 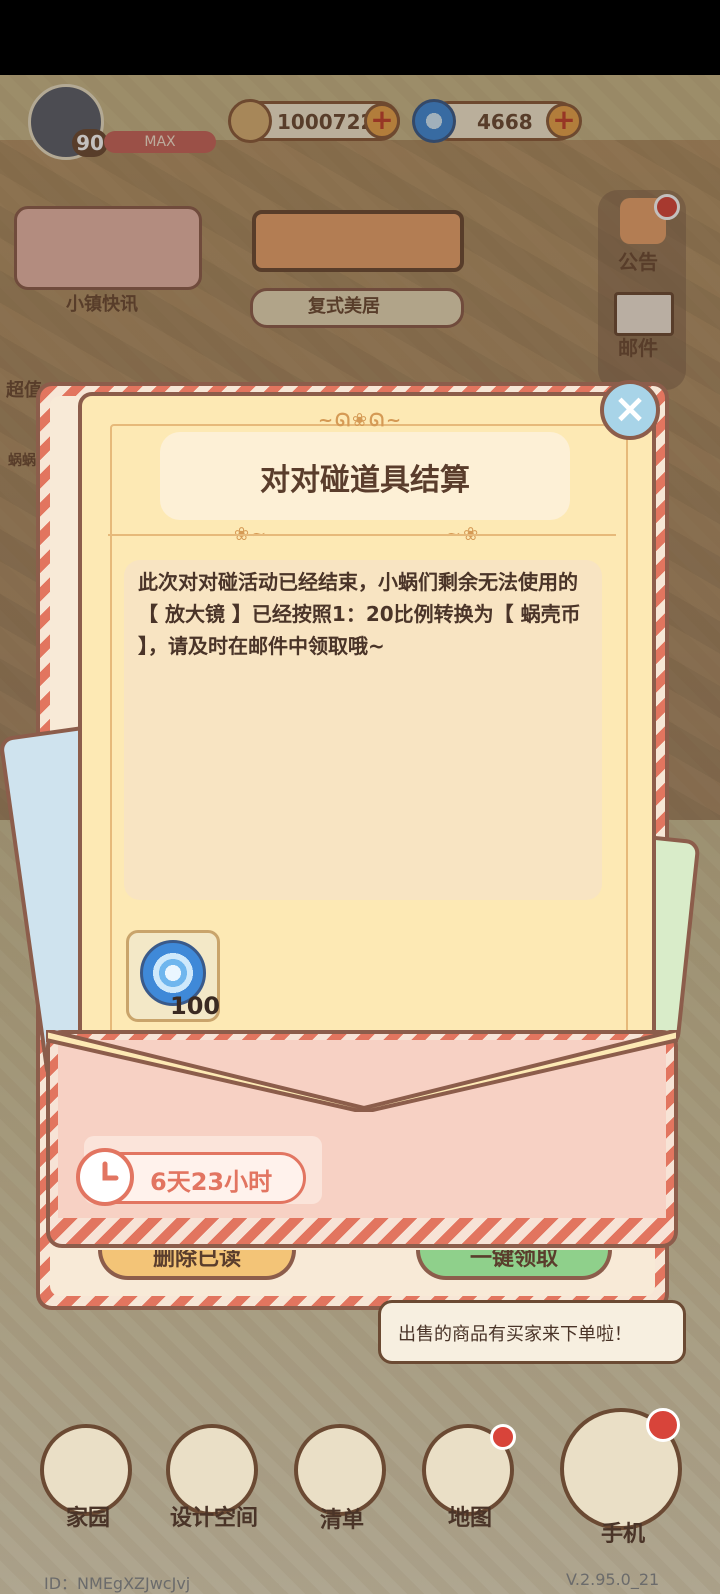 I want to click on dialog-title: 对对碰道具结算, so click(x=365, y=480).